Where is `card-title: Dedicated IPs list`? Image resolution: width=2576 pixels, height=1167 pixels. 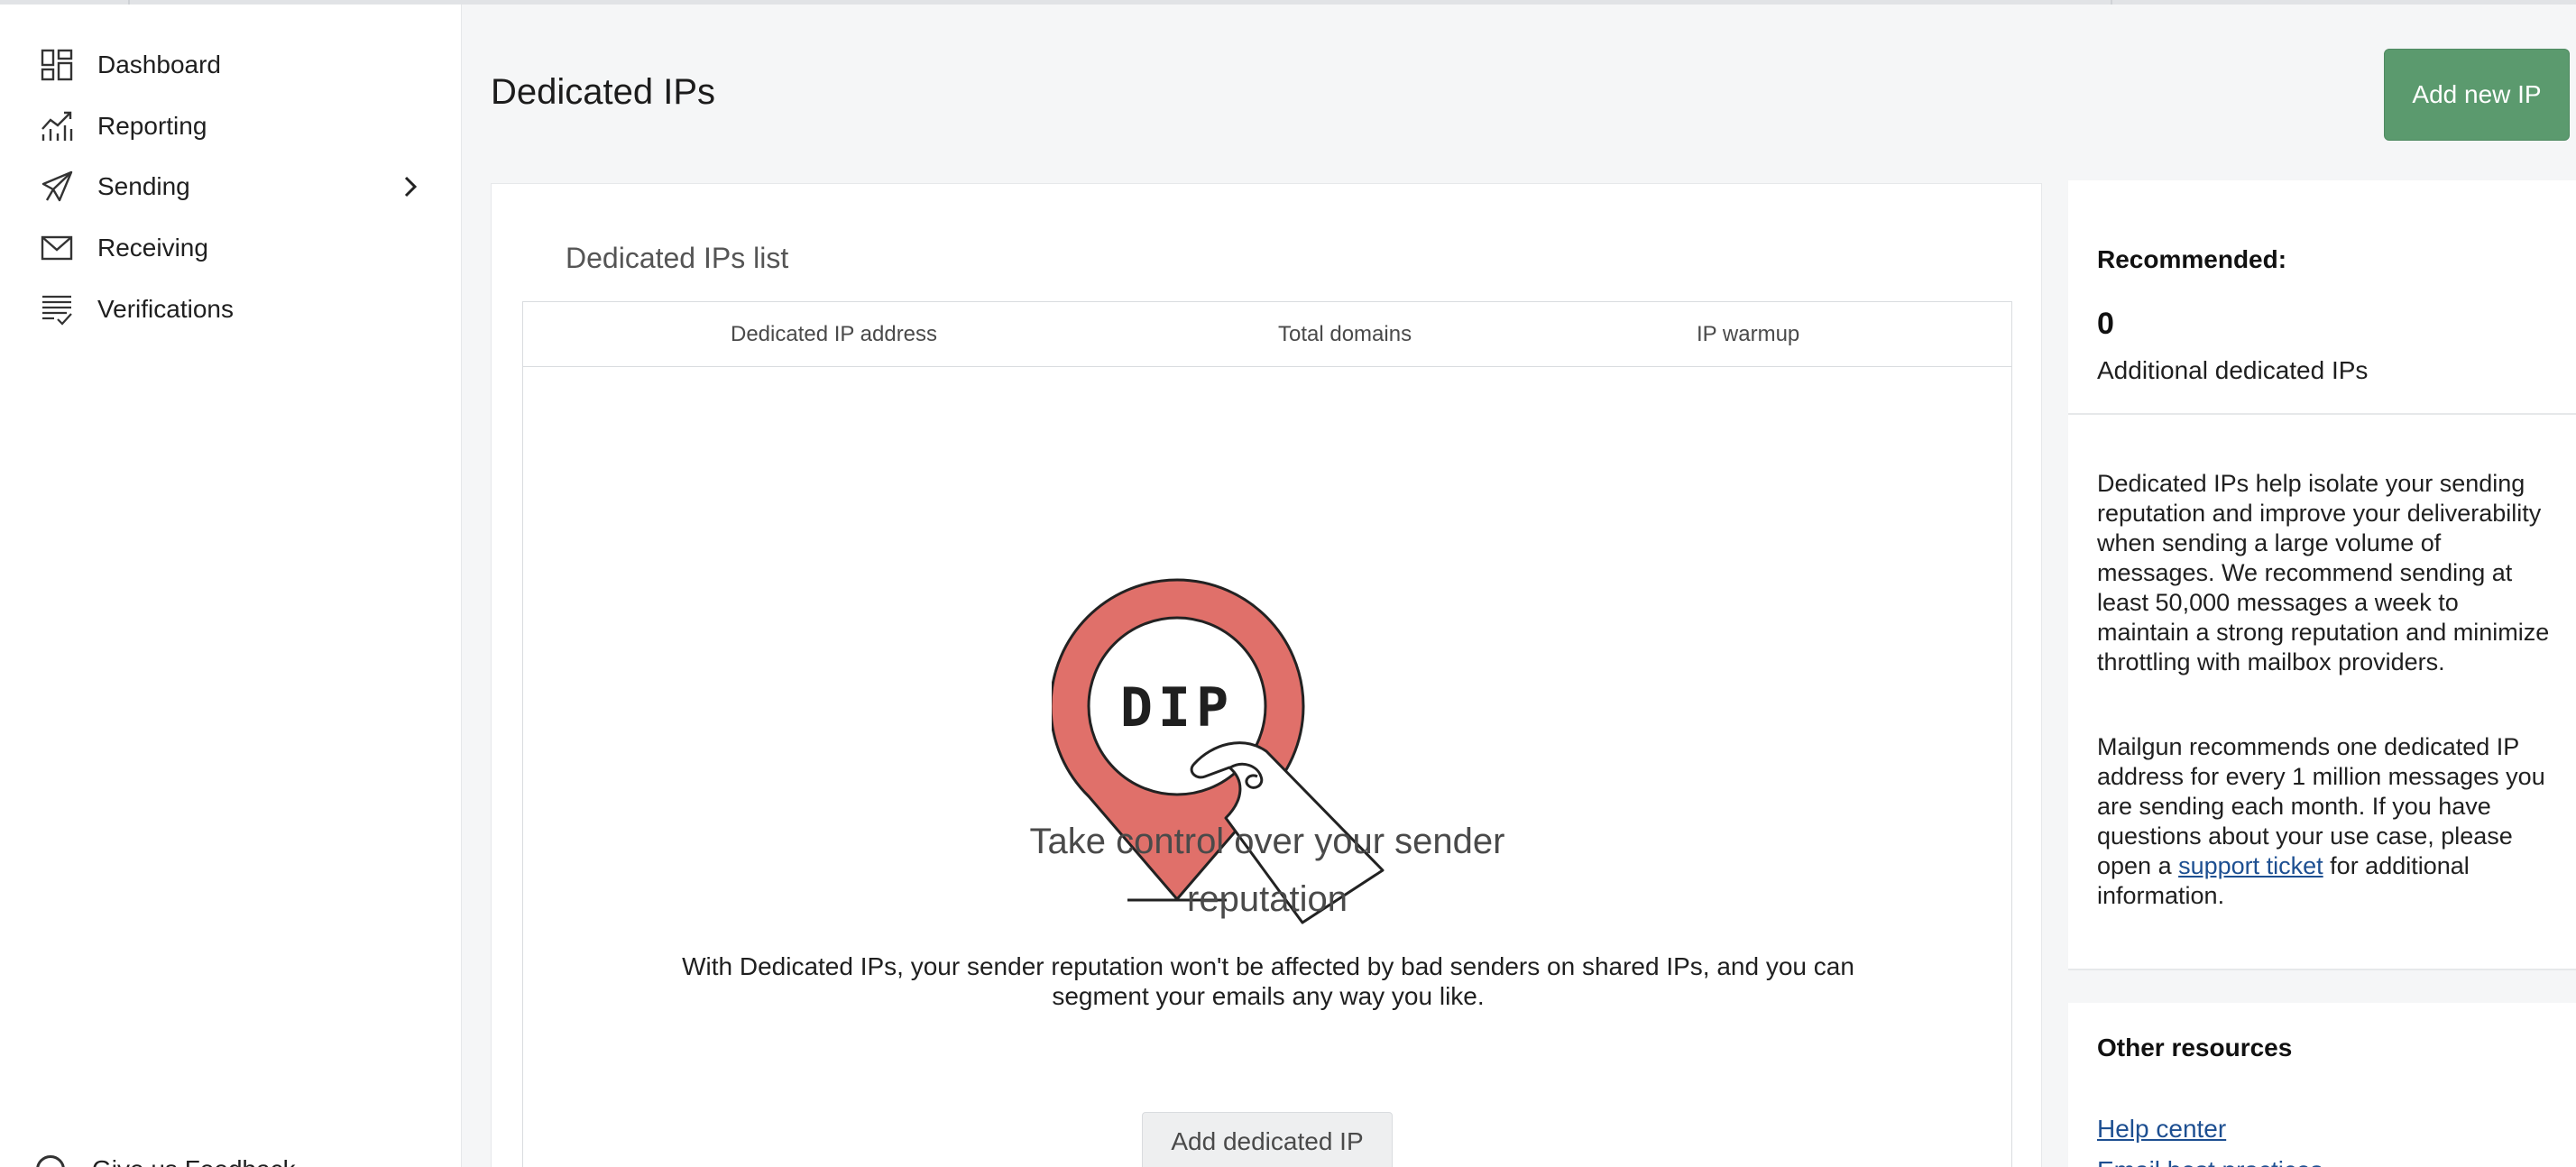 card-title: Dedicated IPs list is located at coordinates (677, 258).